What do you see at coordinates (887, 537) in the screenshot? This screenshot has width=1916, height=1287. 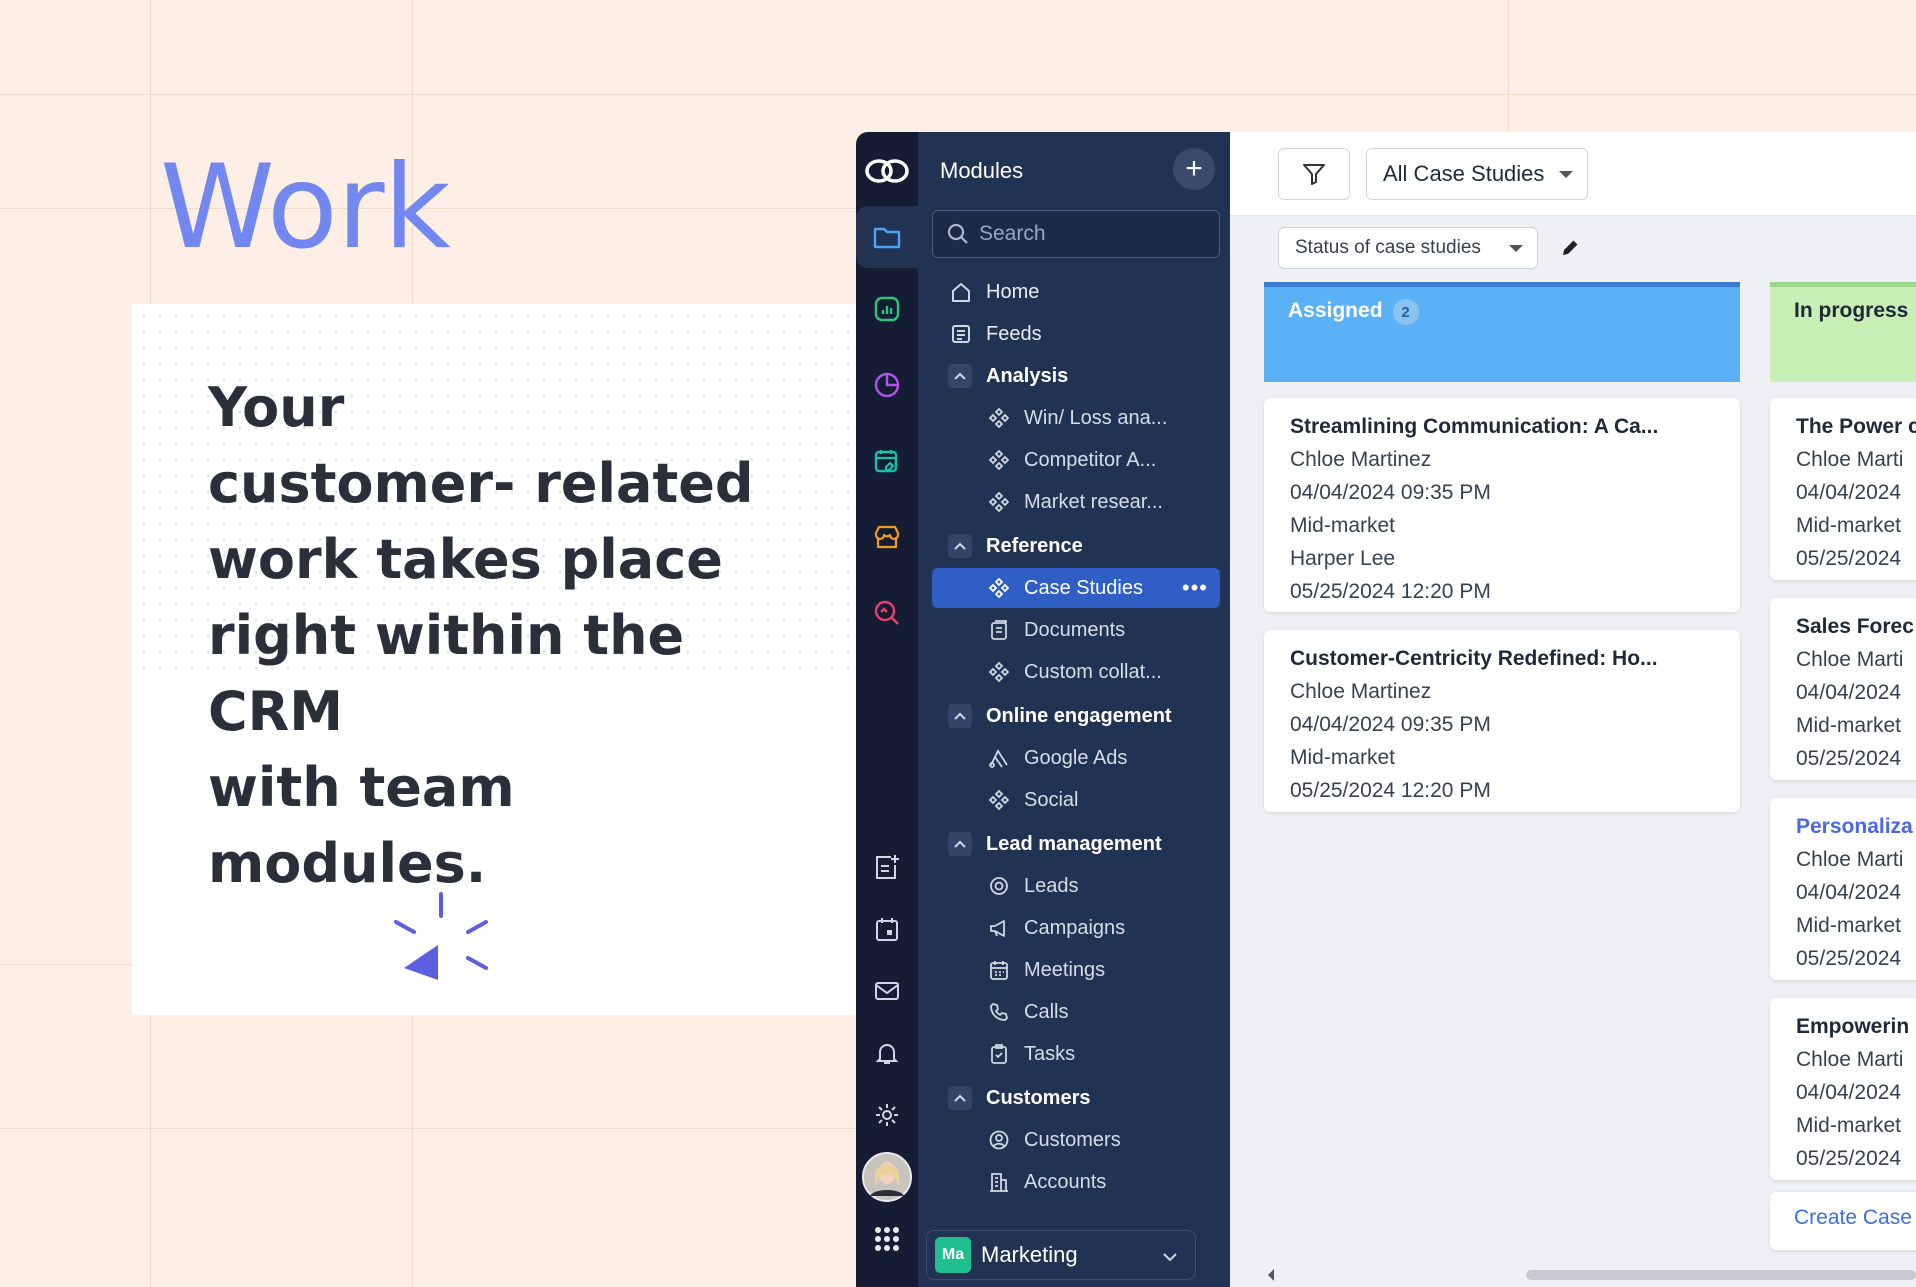 I see `marketplace-store-icon` at bounding box center [887, 537].